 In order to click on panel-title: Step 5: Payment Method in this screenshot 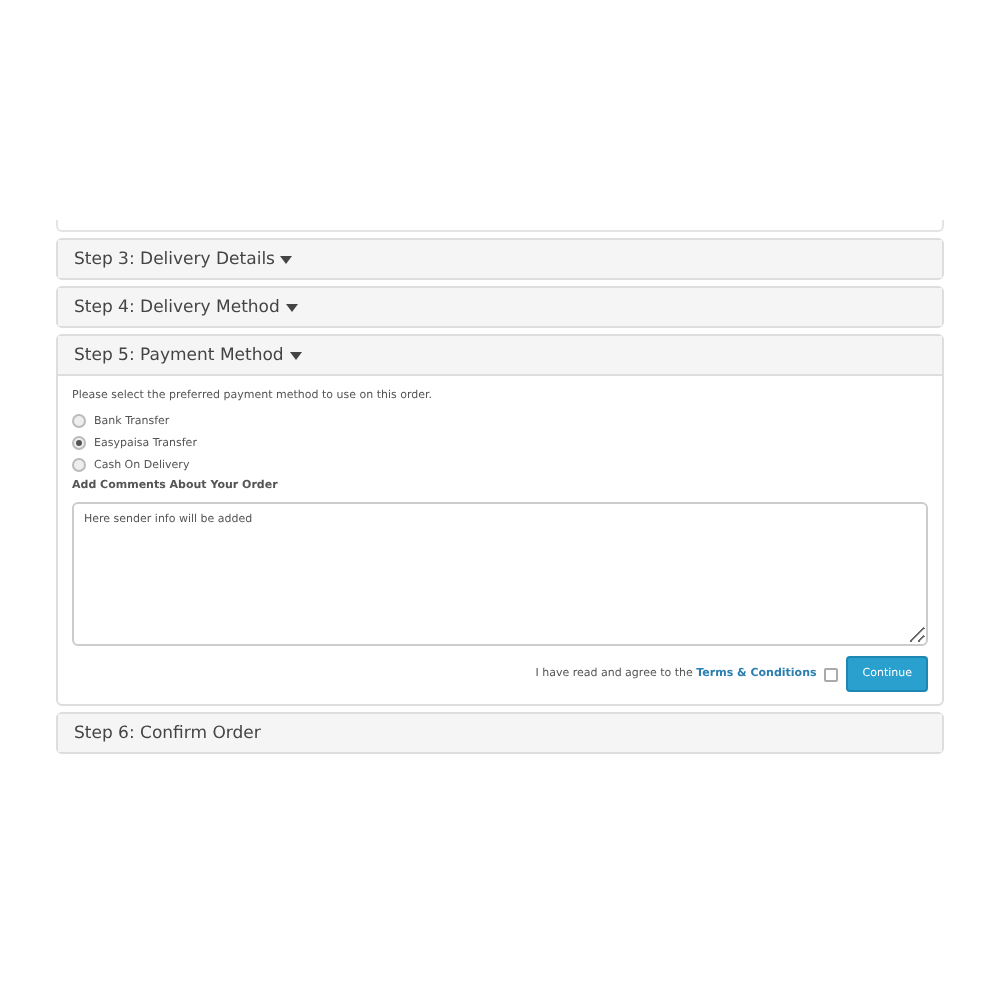, I will do `click(179, 355)`.